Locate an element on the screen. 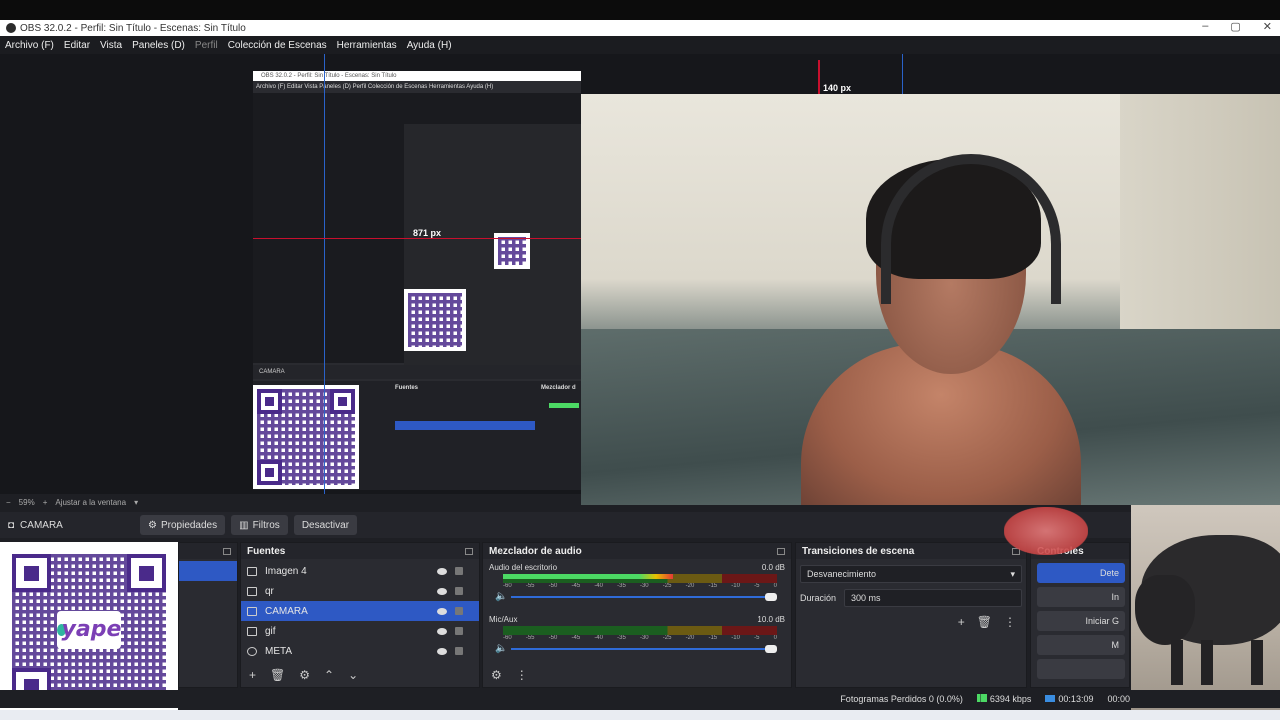  zoom-in-icon: + is located at coordinates (45, 502).